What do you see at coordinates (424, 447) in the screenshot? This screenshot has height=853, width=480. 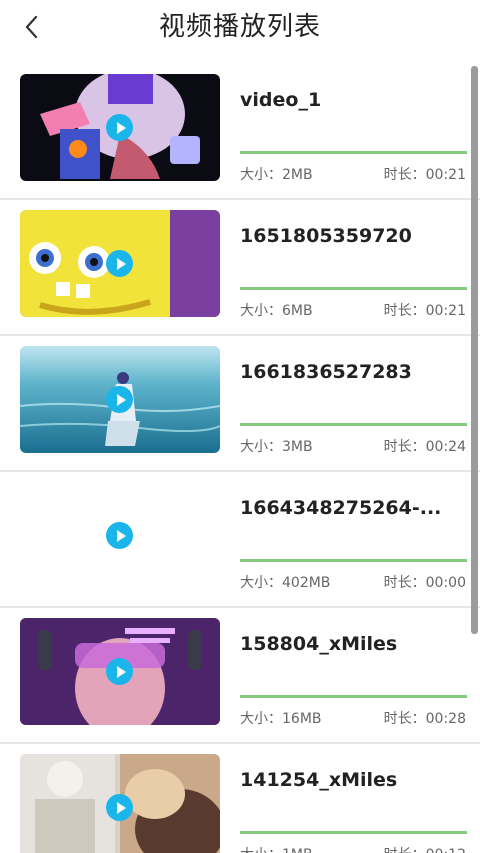 I see `video-duration: 时长：00:24` at bounding box center [424, 447].